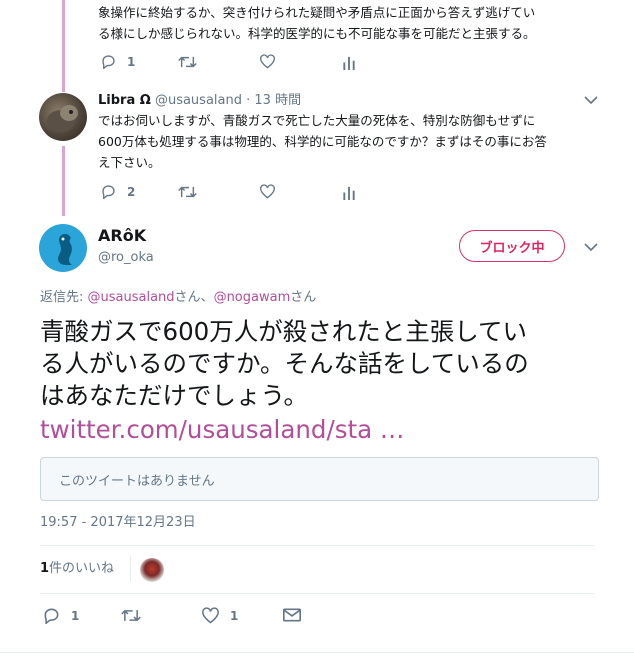  What do you see at coordinates (131, 61) in the screenshot?
I see `prev-reply-count: 1` at bounding box center [131, 61].